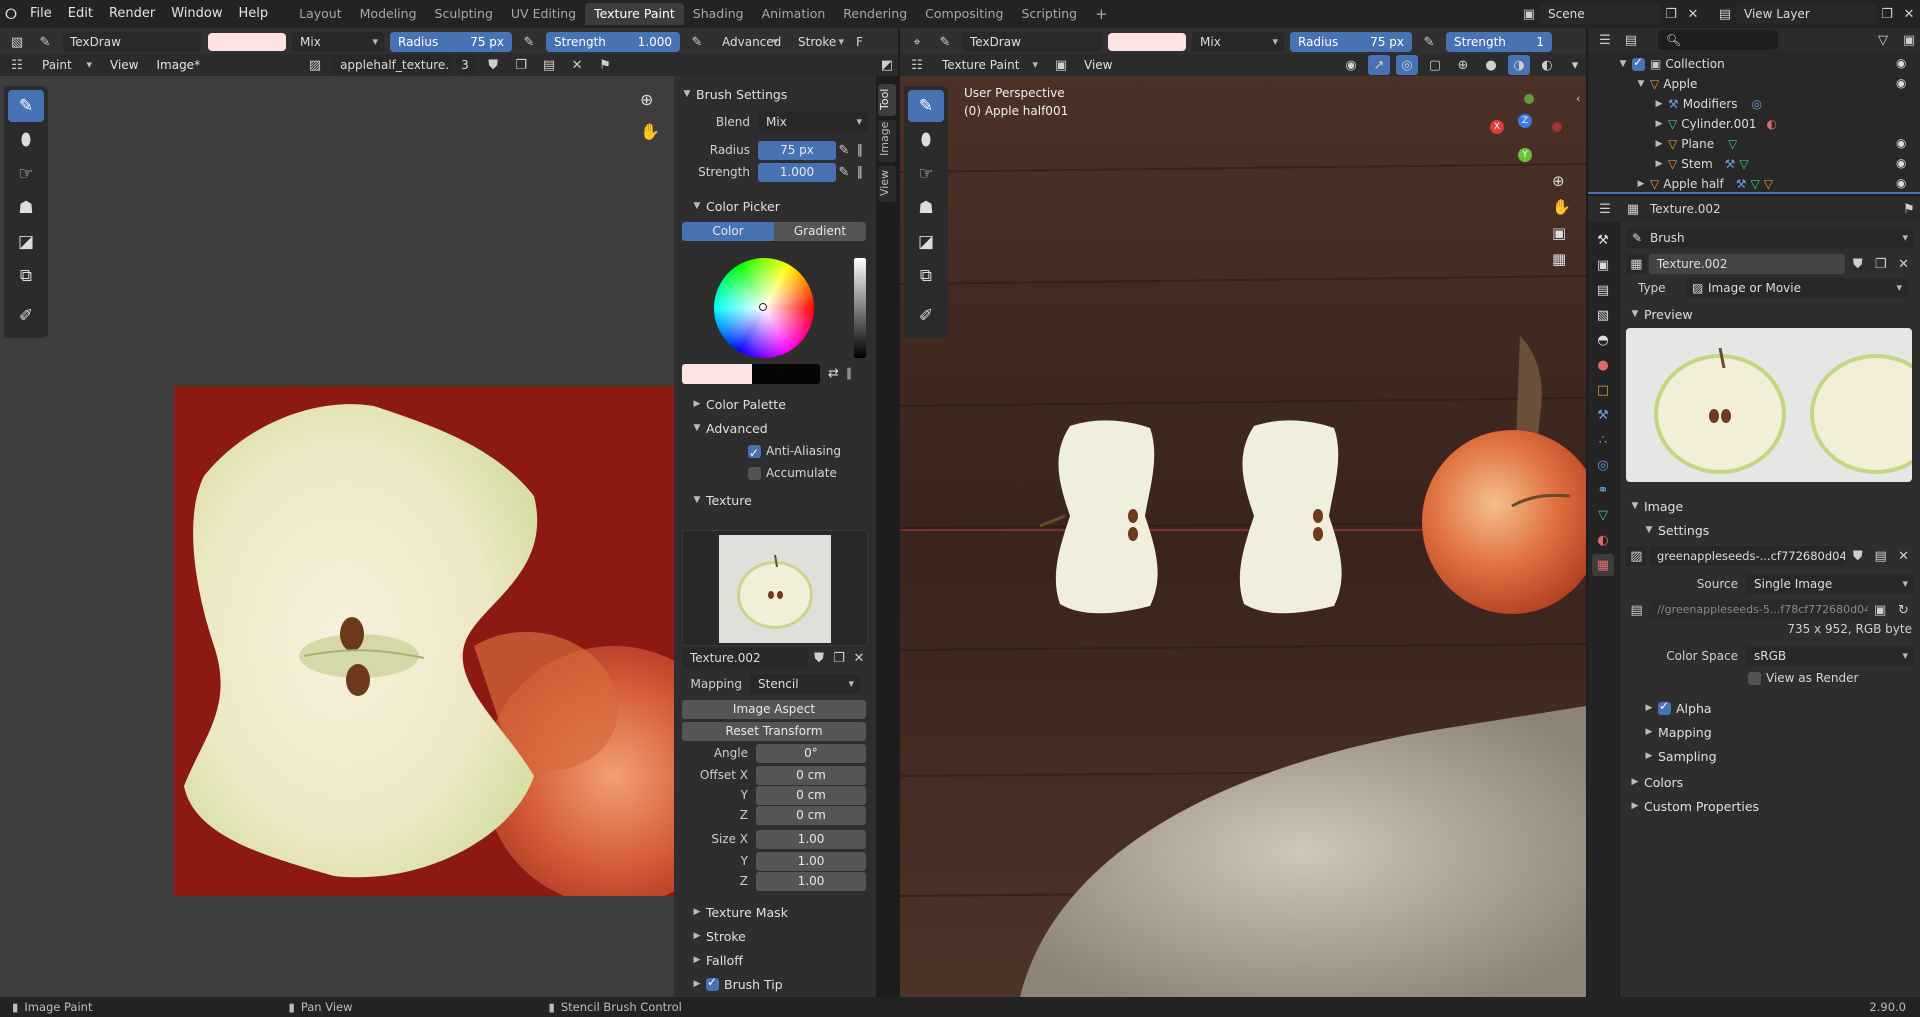  What do you see at coordinates (859, 42) in the screenshot?
I see `falloff-dropdown-truncated: F` at bounding box center [859, 42].